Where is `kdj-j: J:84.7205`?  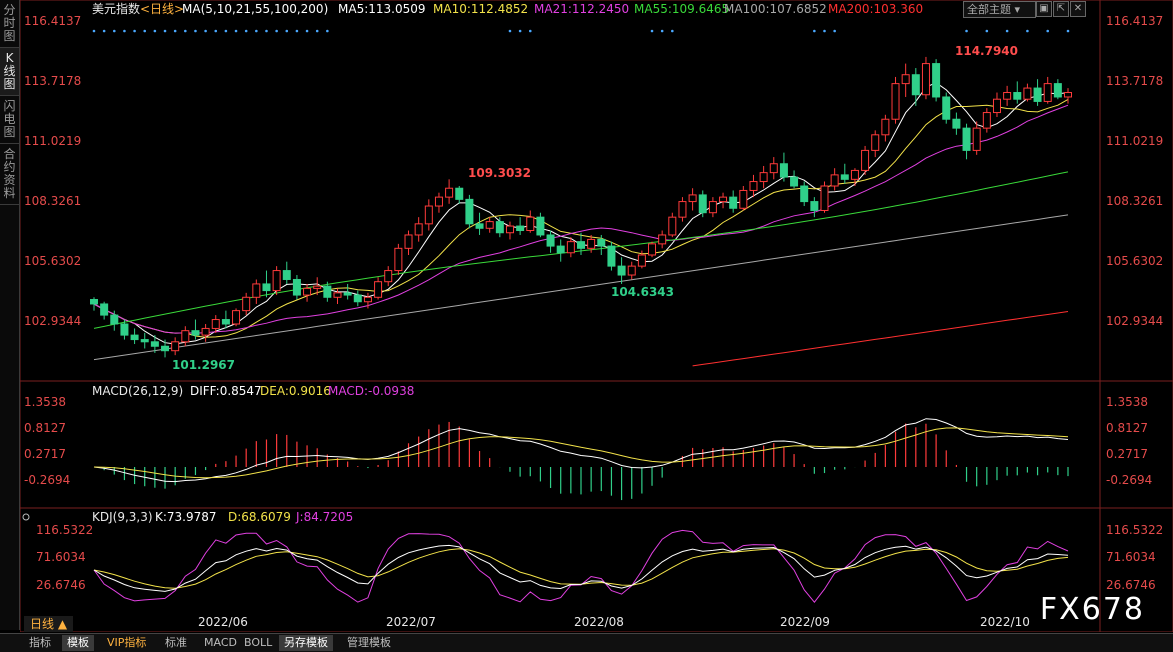
kdj-j: J:84.7205 is located at coordinates (324, 517).